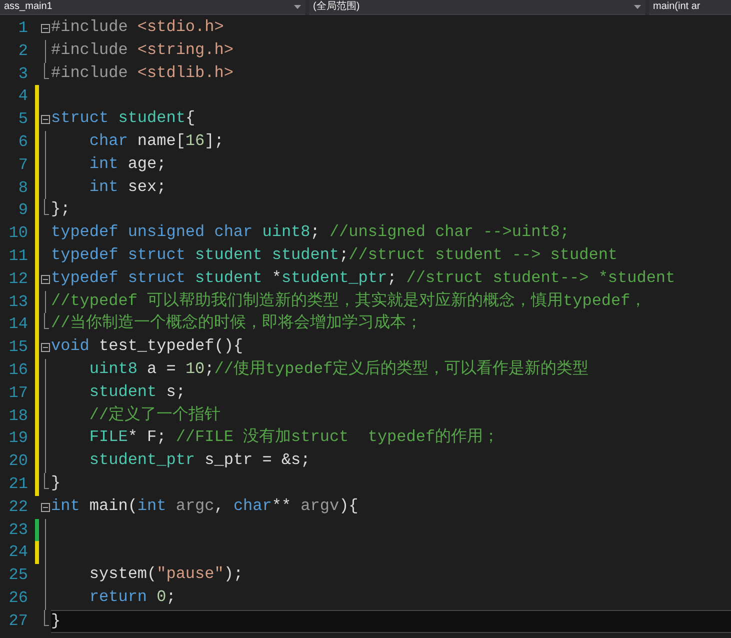  Describe the element at coordinates (123, 119) in the screenshot. I see `code-line: struct student{` at that location.